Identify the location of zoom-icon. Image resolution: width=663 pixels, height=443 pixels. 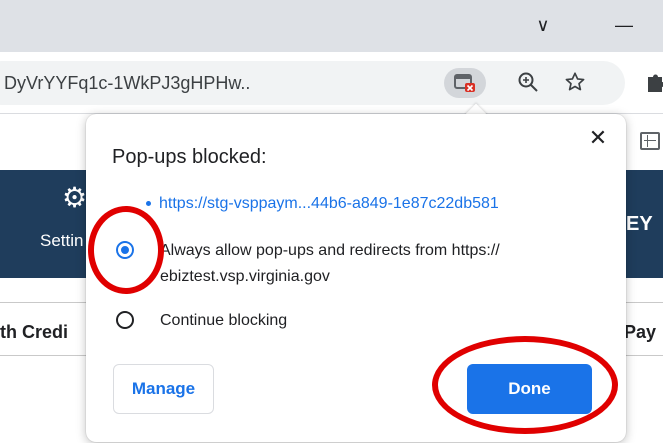
(528, 85).